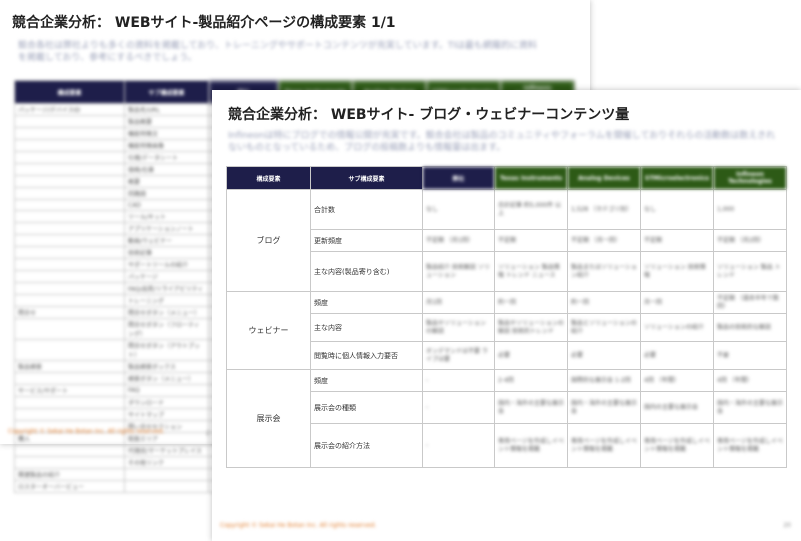  Describe the element at coordinates (166, 402) in the screenshot. I see `sub-cell: ダウンロード` at that location.